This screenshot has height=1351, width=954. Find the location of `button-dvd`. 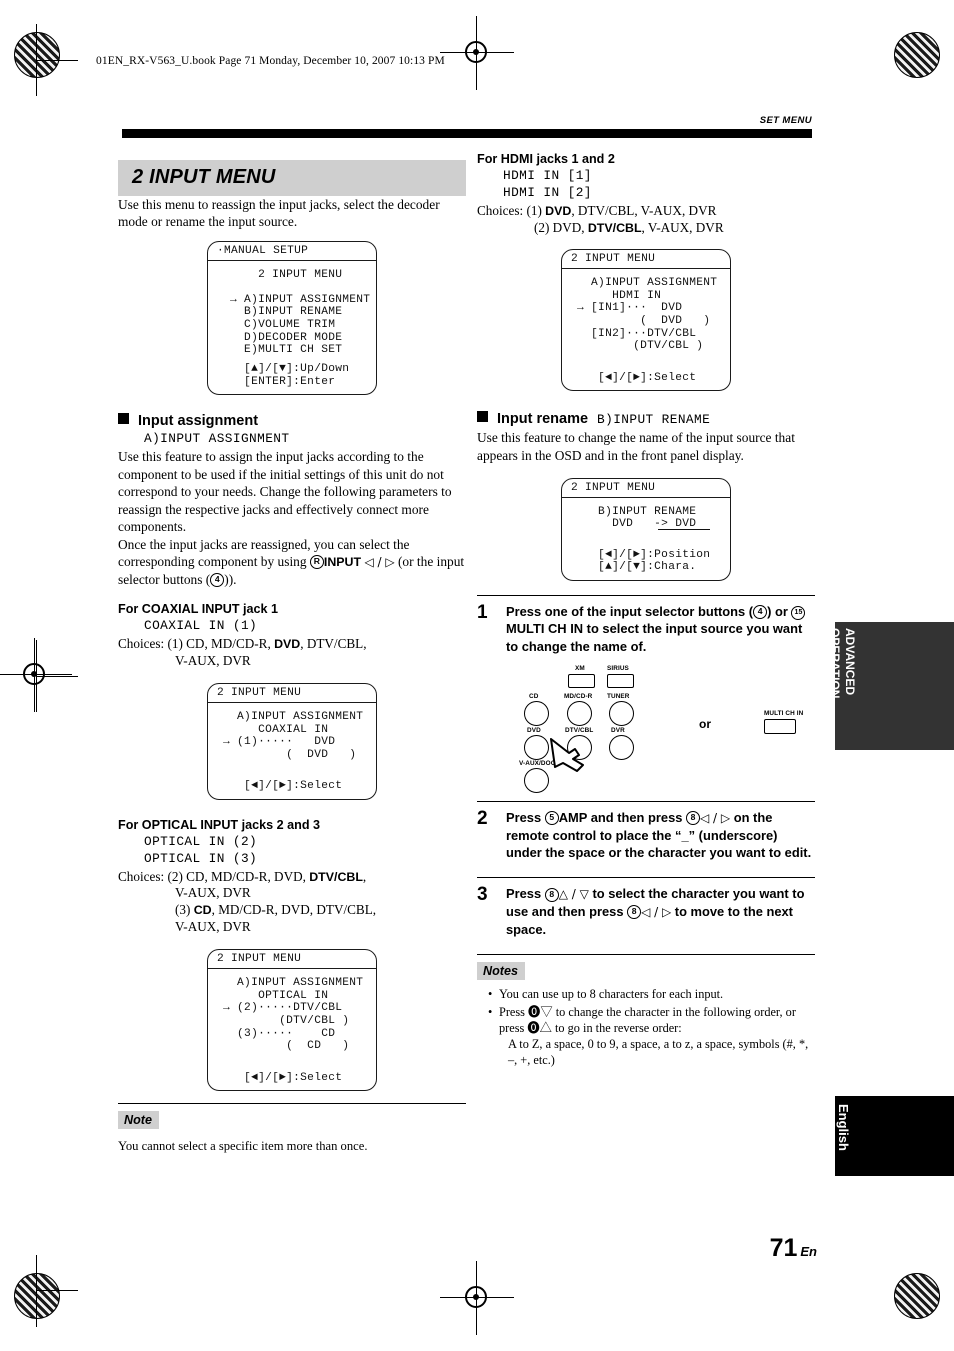

button-dvd is located at coordinates (536, 747).